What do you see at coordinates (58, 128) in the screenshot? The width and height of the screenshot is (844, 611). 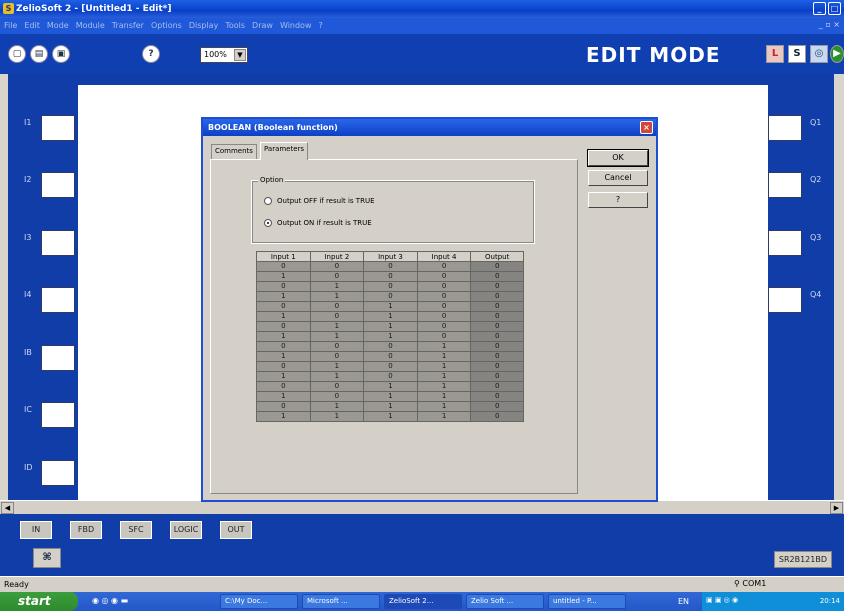 I see `input-slot-i1` at bounding box center [58, 128].